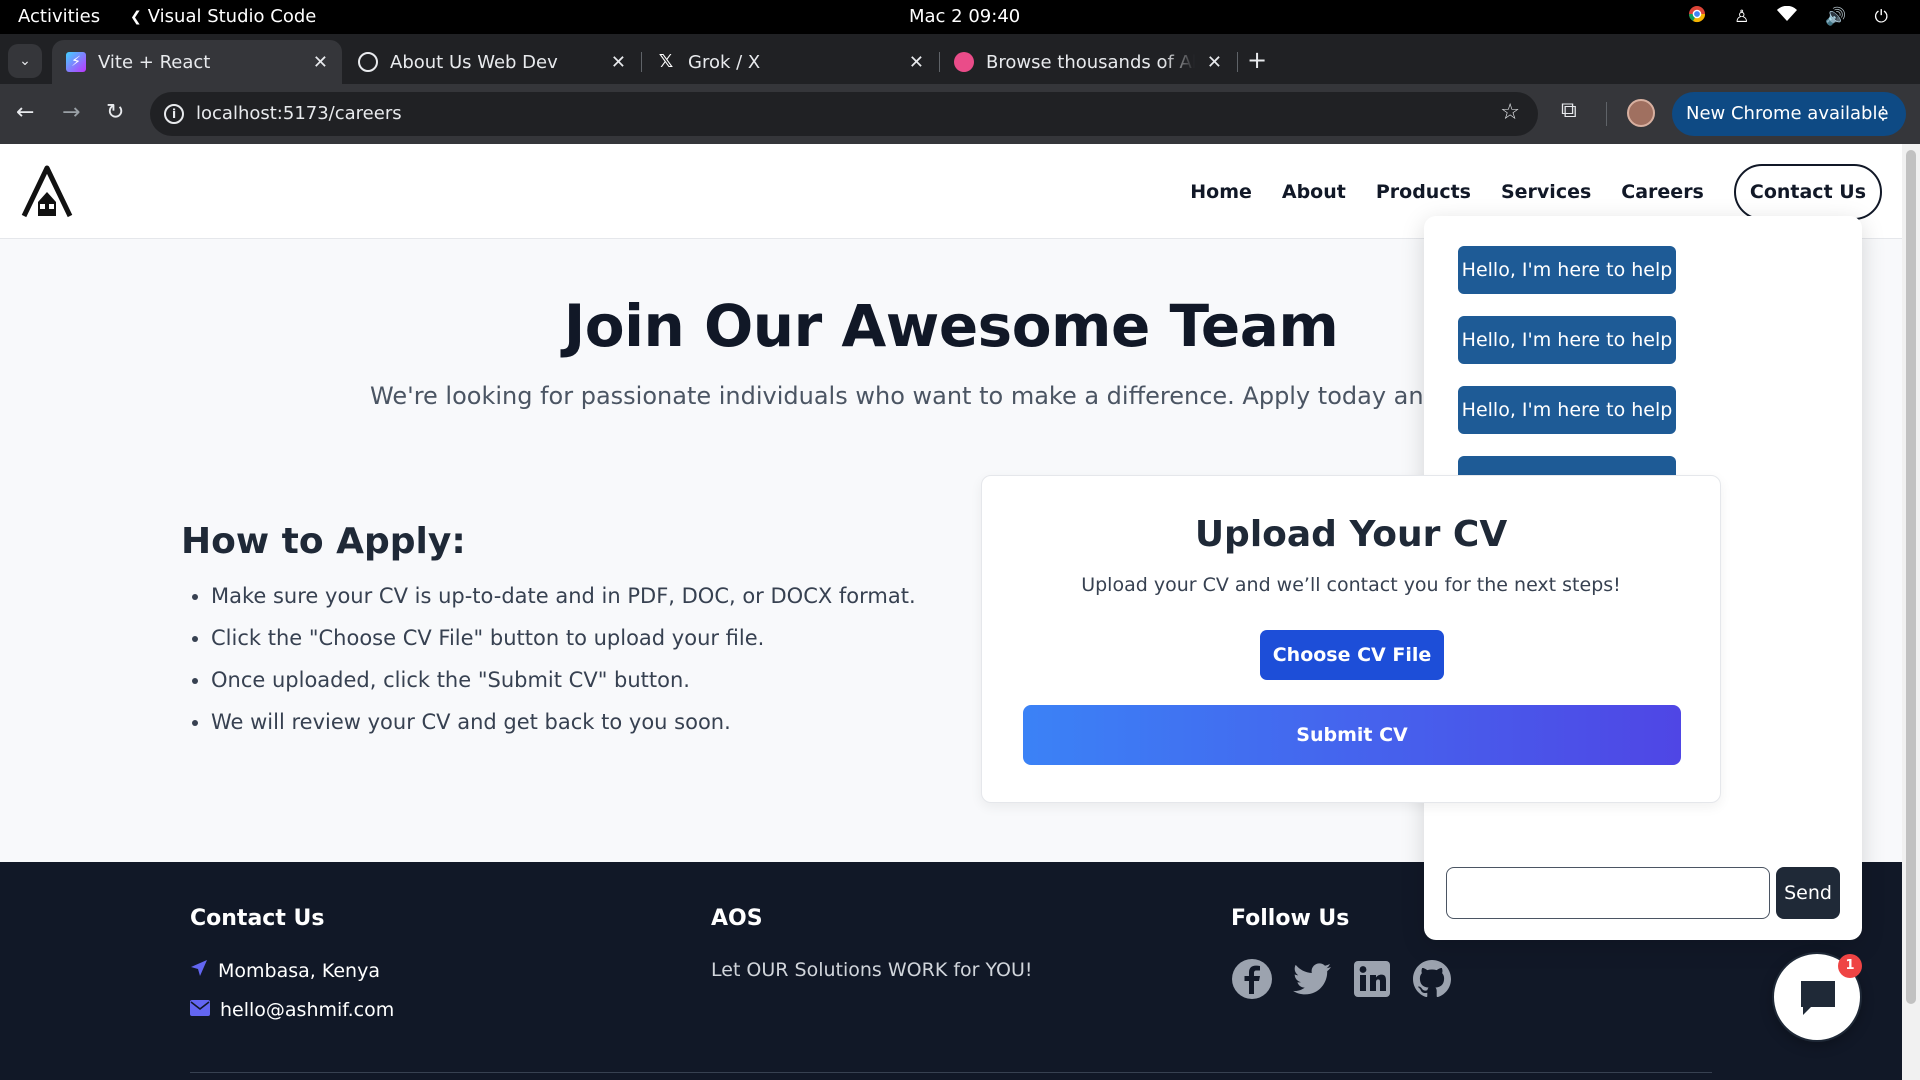  What do you see at coordinates (666, 61) in the screenshot?
I see `x-icon: 𝕏` at bounding box center [666, 61].